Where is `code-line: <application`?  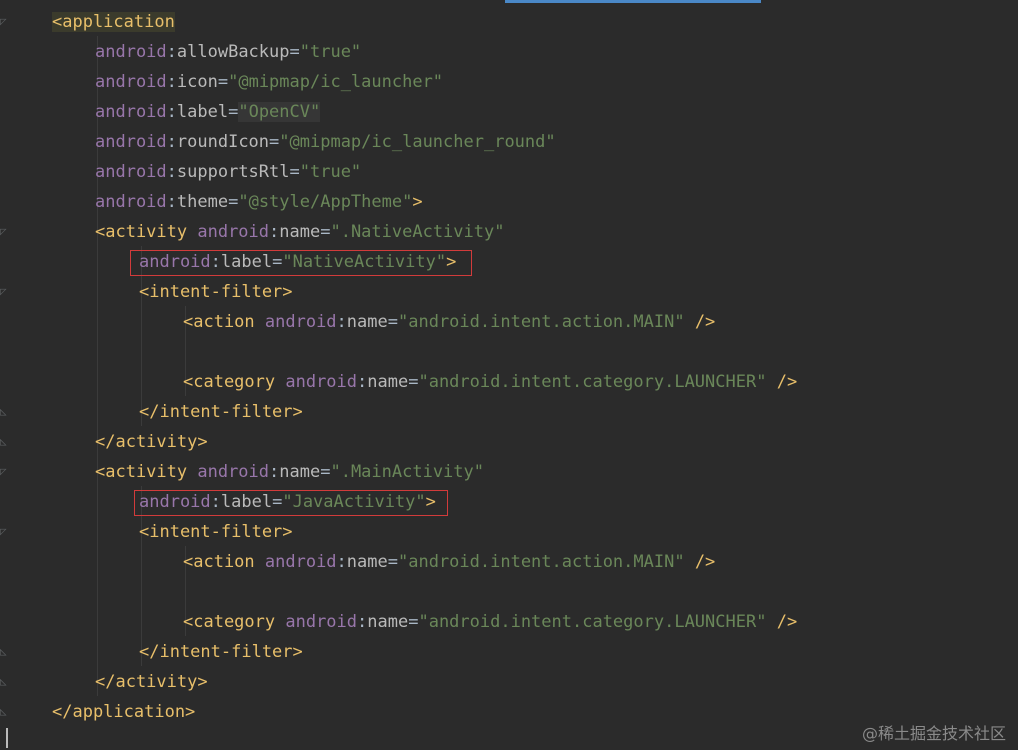
code-line: <application is located at coordinates (113, 22).